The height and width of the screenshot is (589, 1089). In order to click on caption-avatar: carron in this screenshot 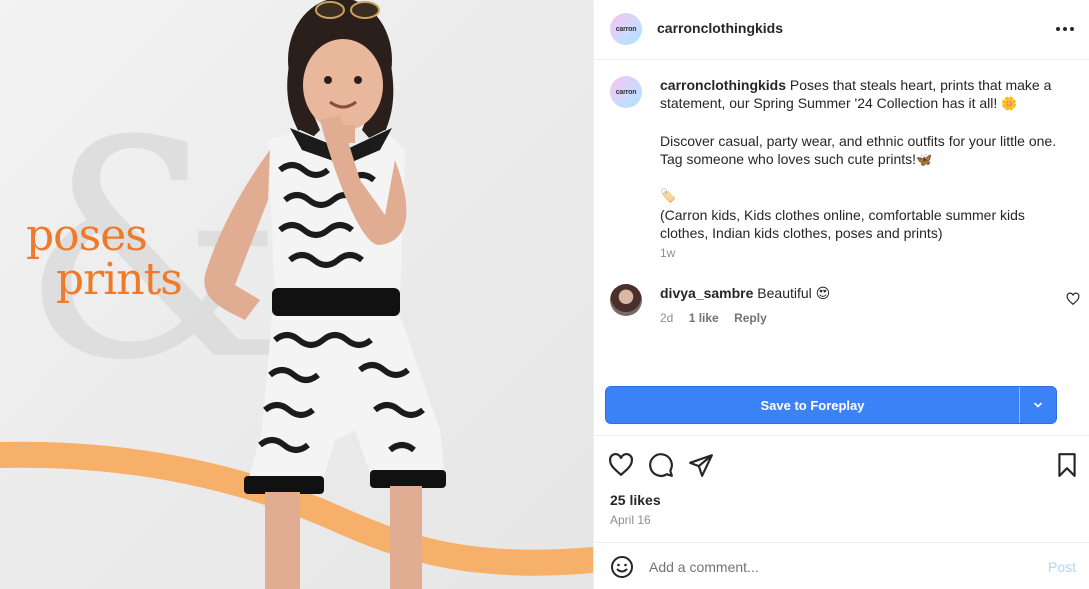, I will do `click(626, 92)`.